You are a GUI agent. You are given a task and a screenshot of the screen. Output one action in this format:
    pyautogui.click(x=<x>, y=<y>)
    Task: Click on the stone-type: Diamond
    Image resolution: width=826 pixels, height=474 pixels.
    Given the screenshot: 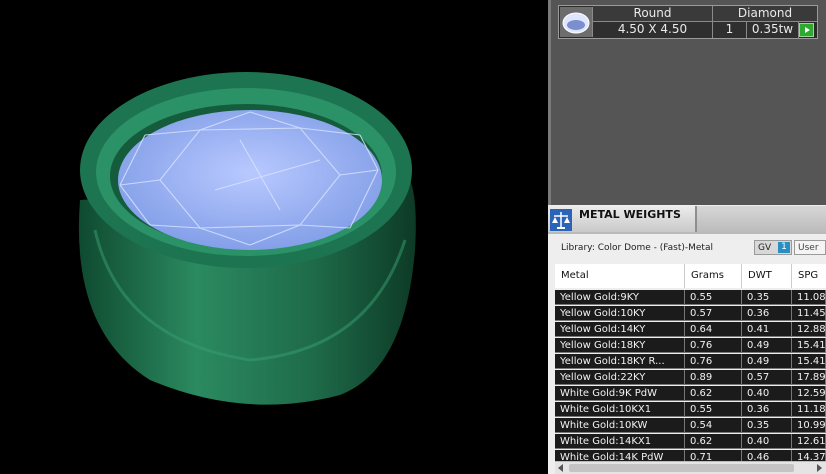 What is the action you would take?
    pyautogui.click(x=765, y=14)
    